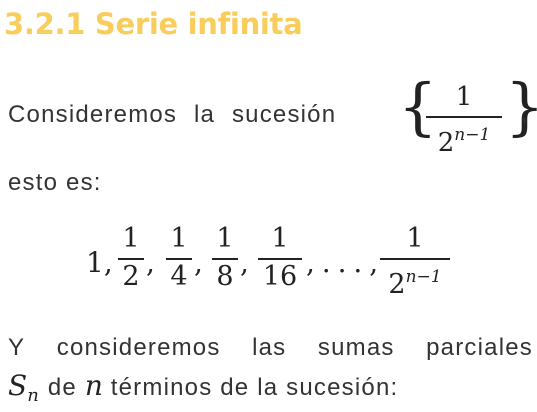  I want to click on series-fraction-3: 1 8, so click(225, 258).